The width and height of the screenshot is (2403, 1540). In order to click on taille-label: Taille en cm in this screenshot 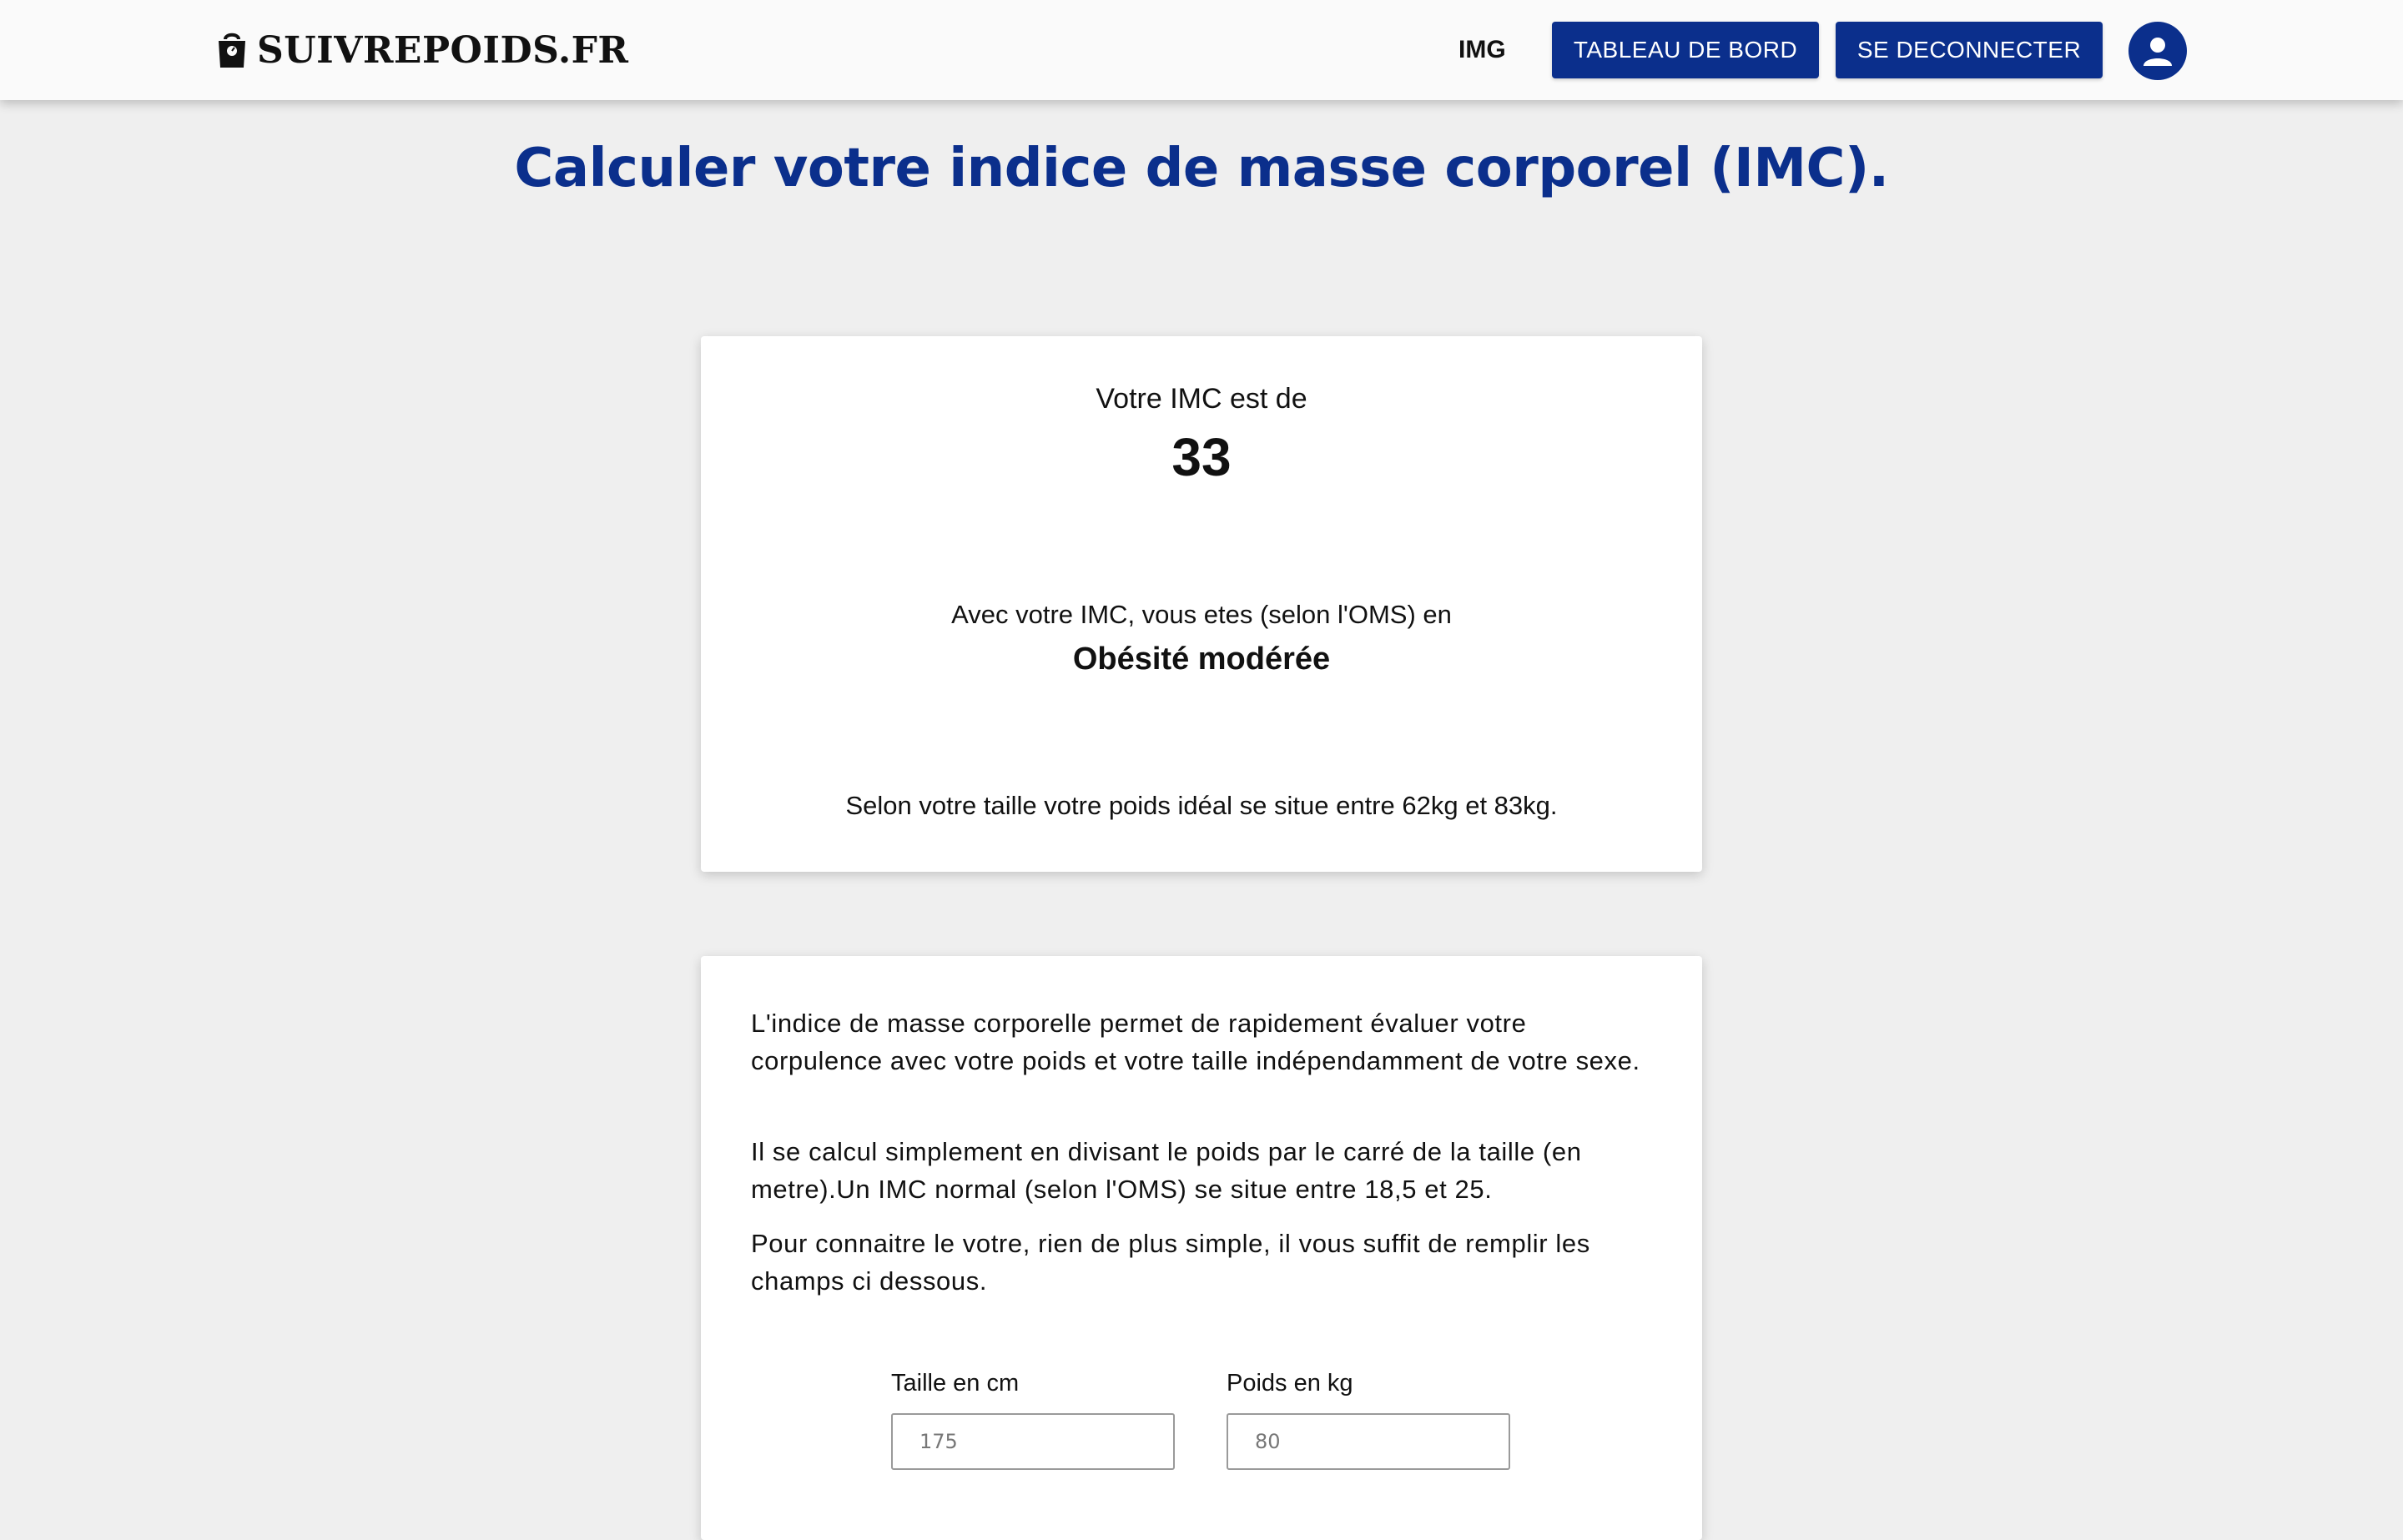, I will do `click(955, 1383)`.